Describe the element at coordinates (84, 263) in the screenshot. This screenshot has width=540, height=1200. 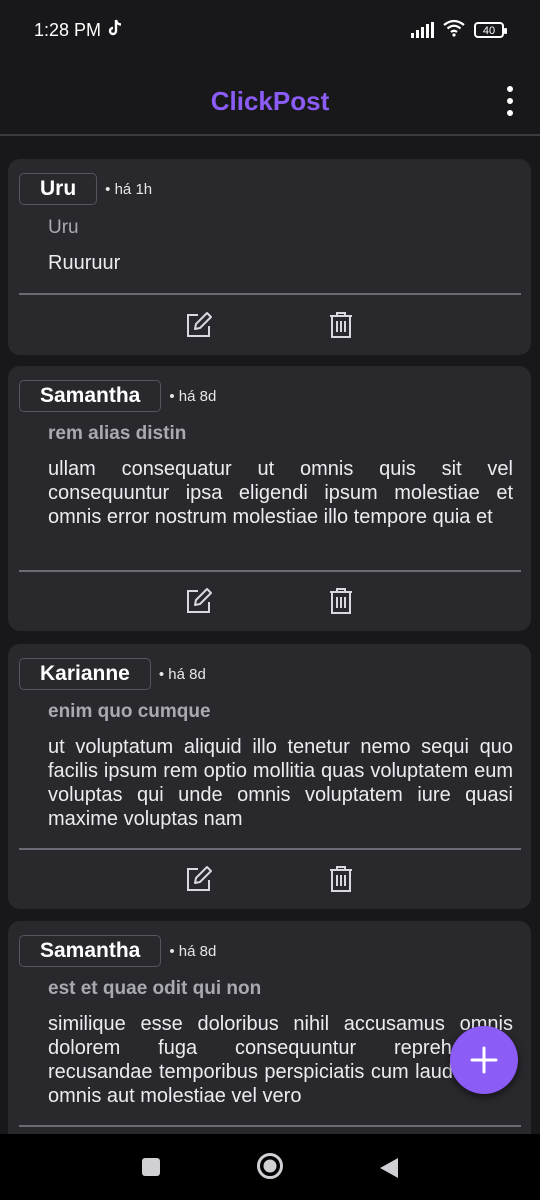
I see `post-body: Ruuruur` at that location.